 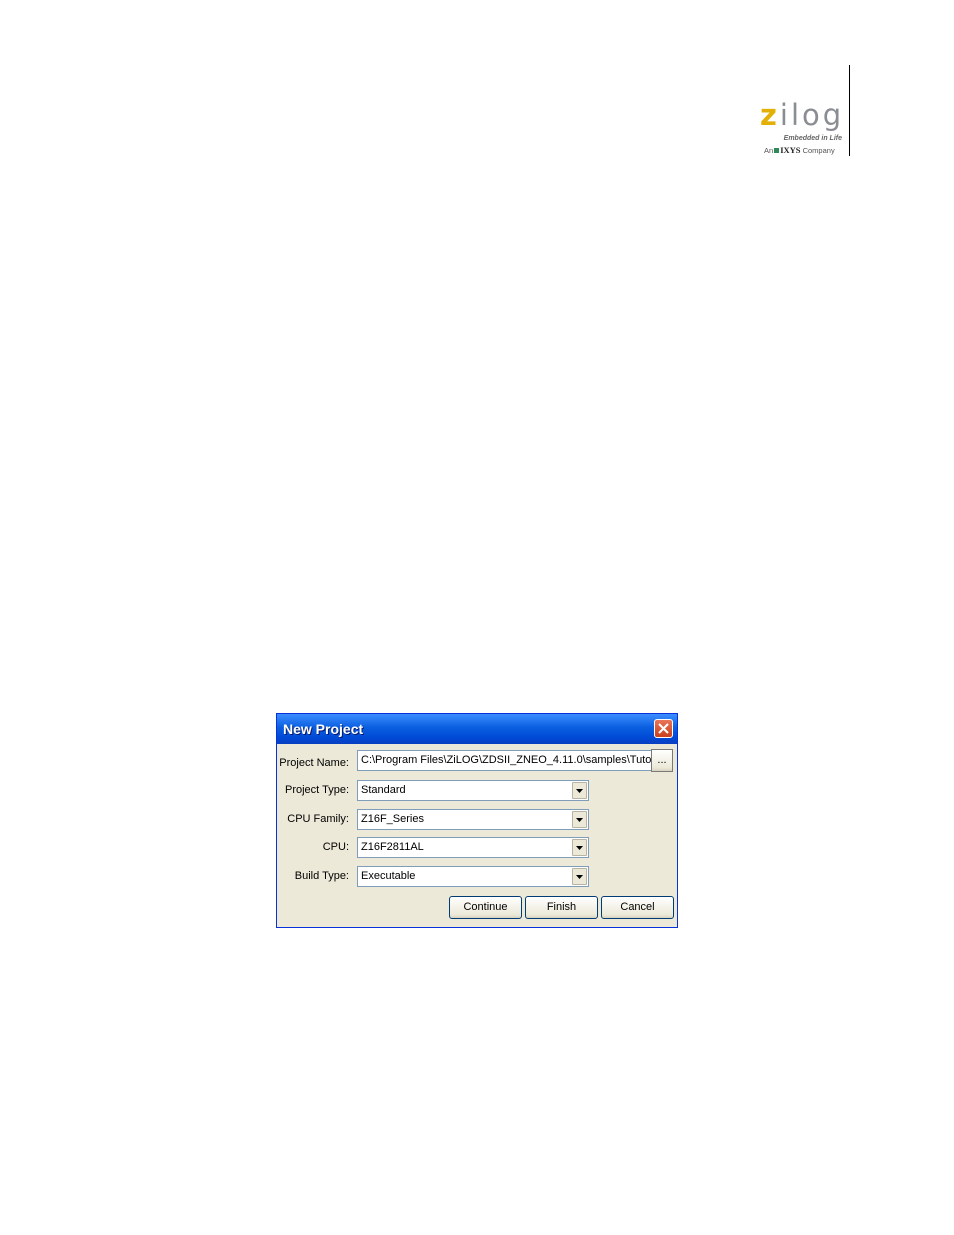 I want to click on cpu-select: Z16F2811AL, so click(x=473, y=847).